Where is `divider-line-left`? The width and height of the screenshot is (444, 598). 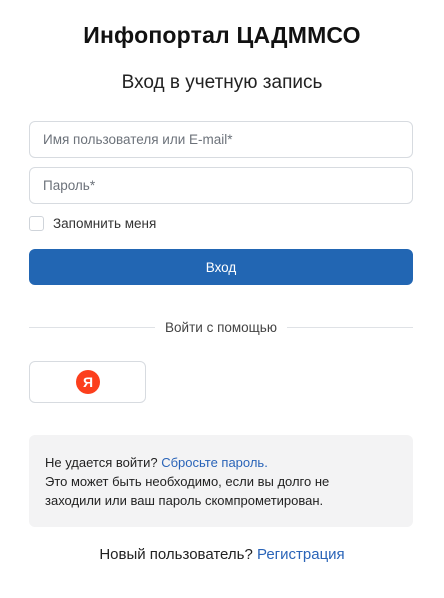
divider-line-left is located at coordinates (92, 327).